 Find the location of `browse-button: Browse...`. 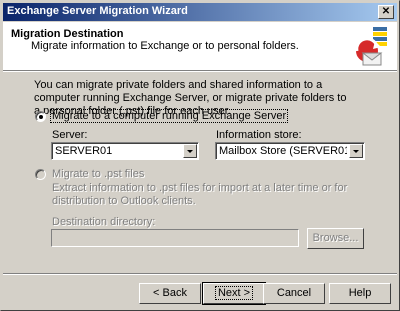

browse-button: Browse... is located at coordinates (335, 238).